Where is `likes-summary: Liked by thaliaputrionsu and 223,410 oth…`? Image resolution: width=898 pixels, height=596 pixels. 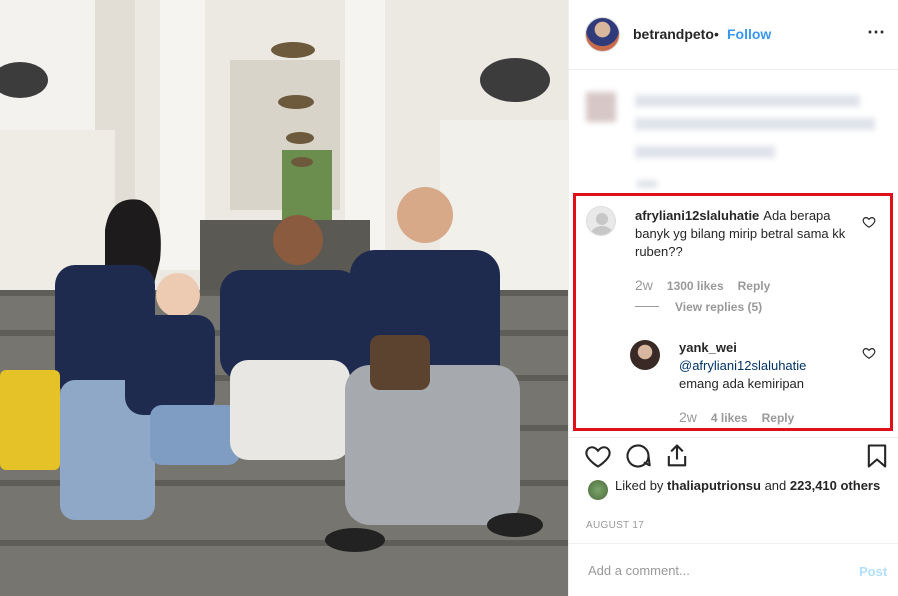 likes-summary: Liked by thaliaputrionsu and 223,410 oth… is located at coordinates (750, 486).